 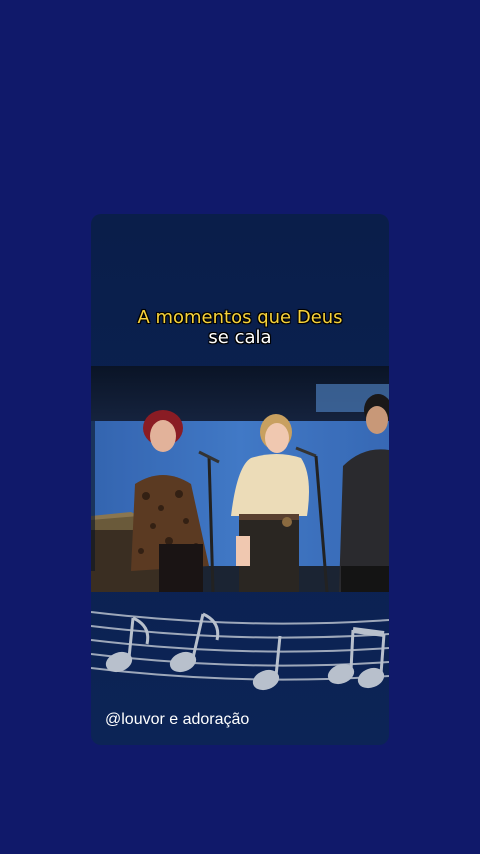 I want to click on caption-overlay: A momentos que Deus se cala, so click(x=240, y=328).